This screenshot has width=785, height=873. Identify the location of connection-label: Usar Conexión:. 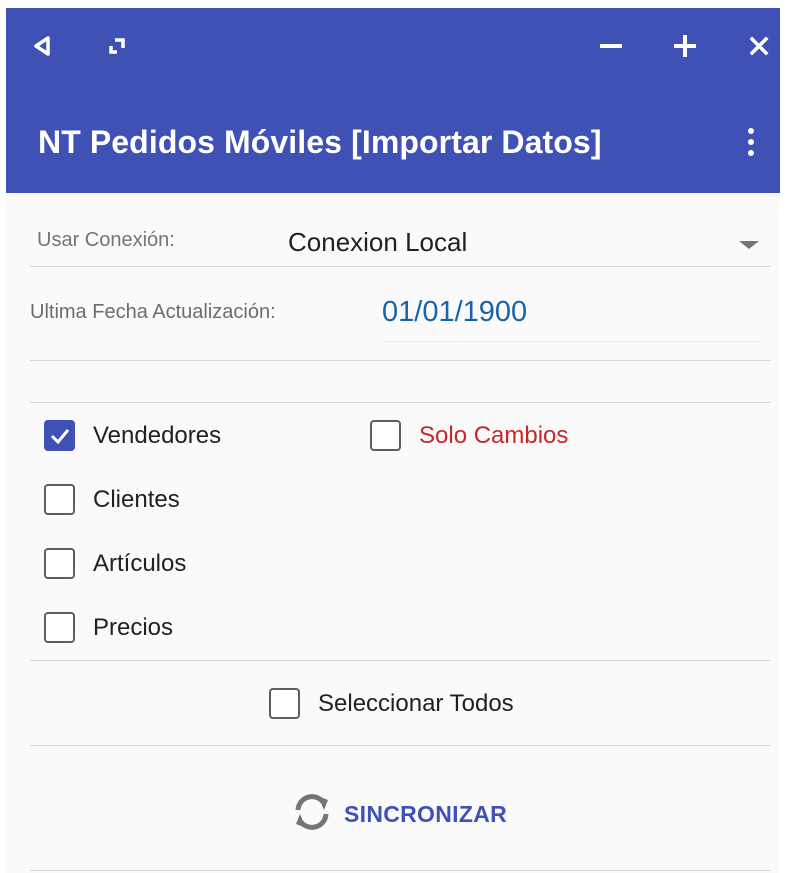
(106, 240).